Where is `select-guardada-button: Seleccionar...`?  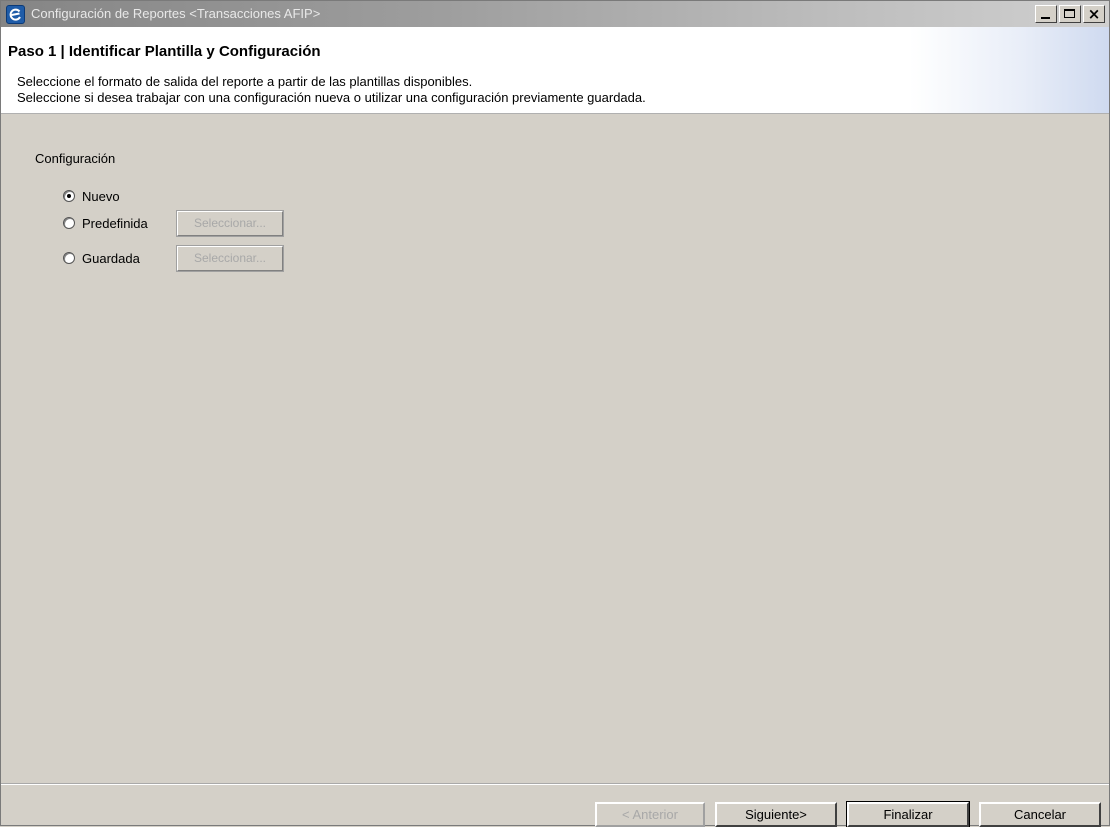 select-guardada-button: Seleccionar... is located at coordinates (230, 258).